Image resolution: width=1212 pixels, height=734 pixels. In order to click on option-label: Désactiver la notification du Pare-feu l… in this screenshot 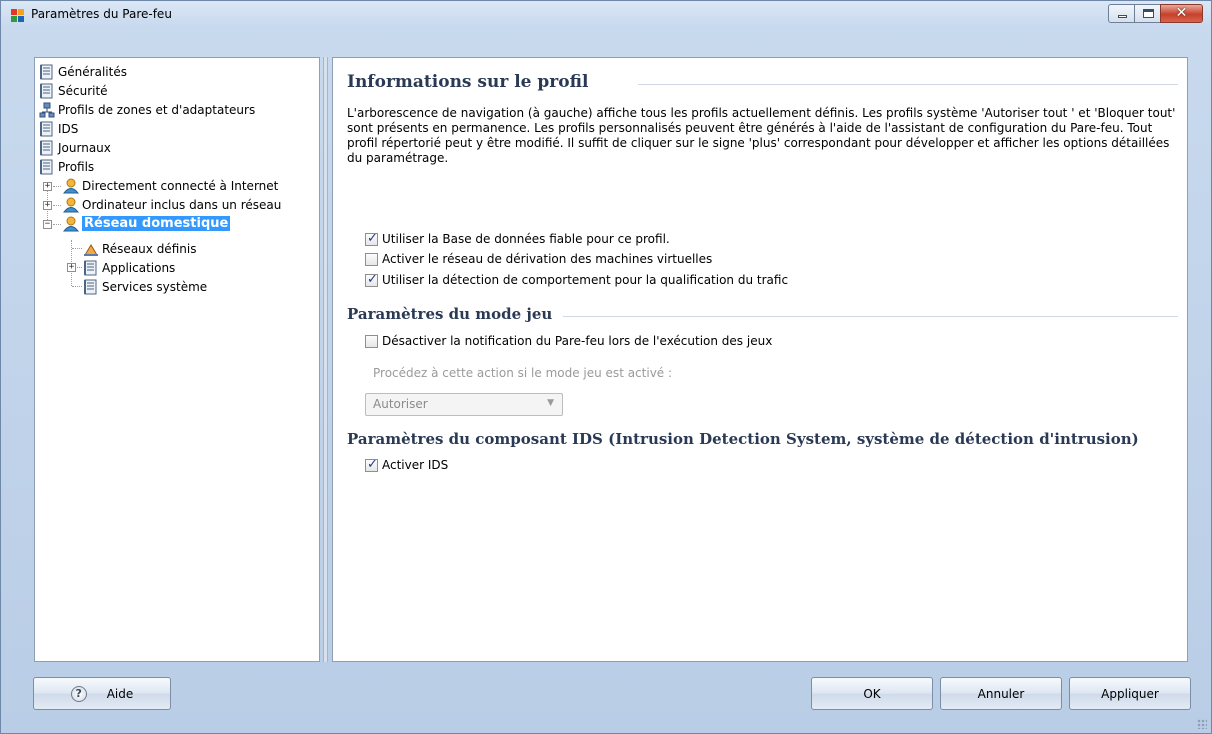, I will do `click(577, 341)`.